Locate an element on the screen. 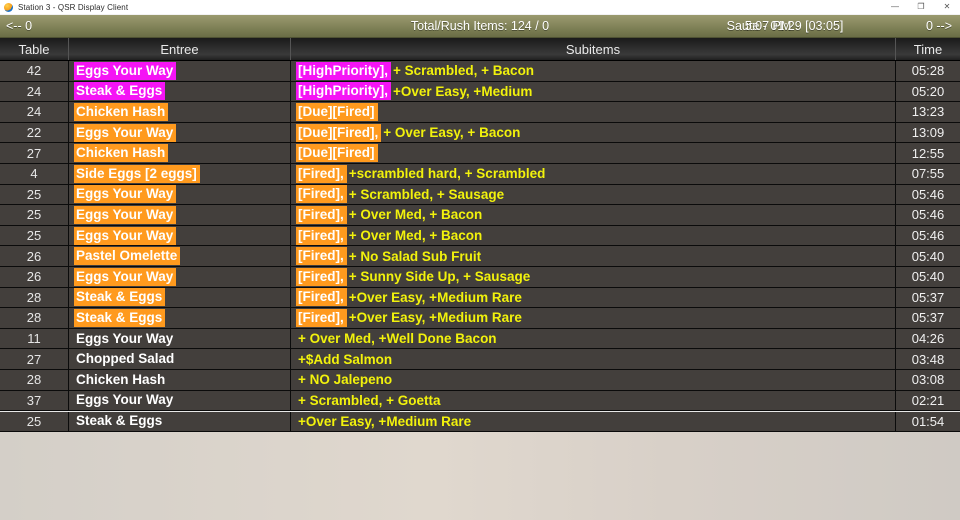 The image size is (960, 520). cell-subitems: [Due][Fired] is located at coordinates (592, 153).